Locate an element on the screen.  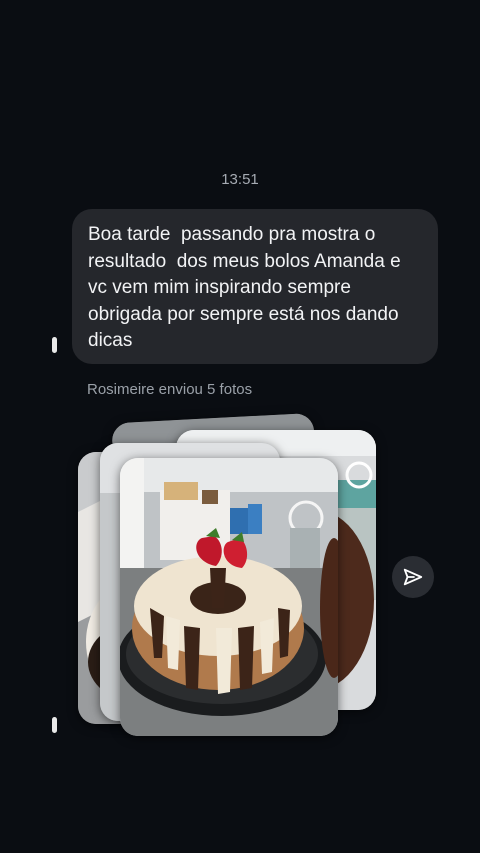
photo-thumbnail-front is located at coordinates (229, 597).